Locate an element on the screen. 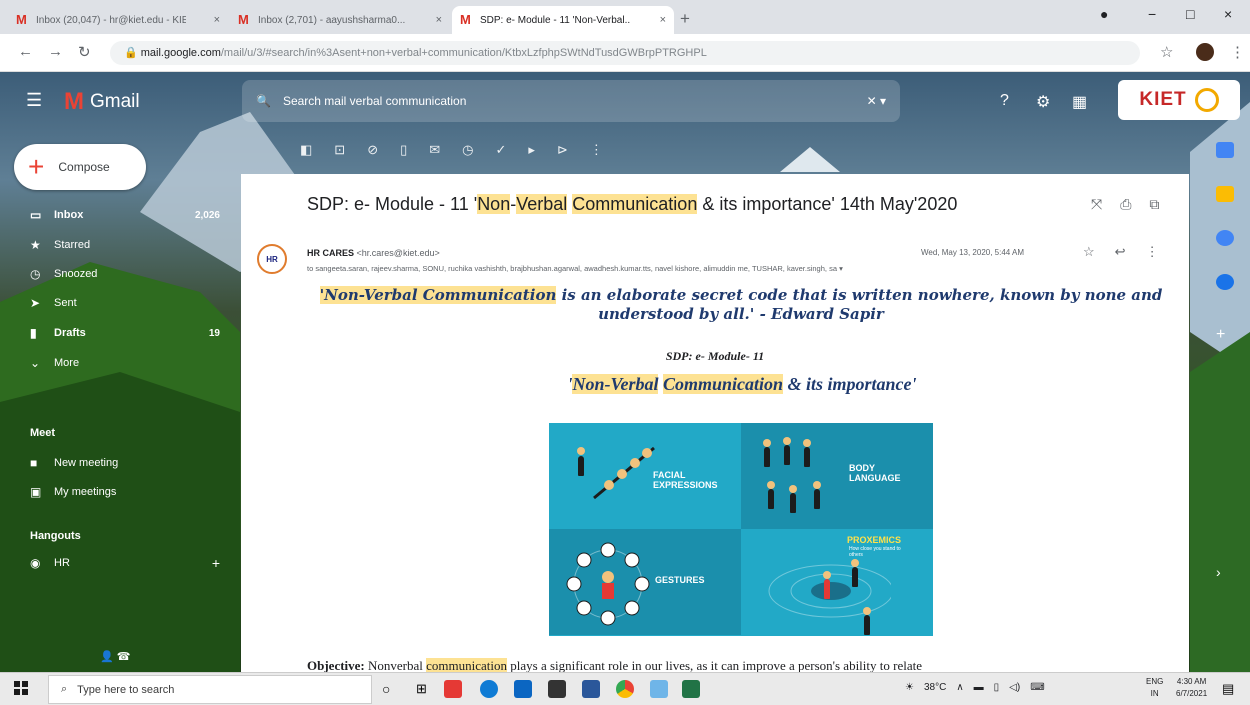 This screenshot has width=1250, height=705. collapse-icon: ⤧ is located at coordinates (1096, 204).